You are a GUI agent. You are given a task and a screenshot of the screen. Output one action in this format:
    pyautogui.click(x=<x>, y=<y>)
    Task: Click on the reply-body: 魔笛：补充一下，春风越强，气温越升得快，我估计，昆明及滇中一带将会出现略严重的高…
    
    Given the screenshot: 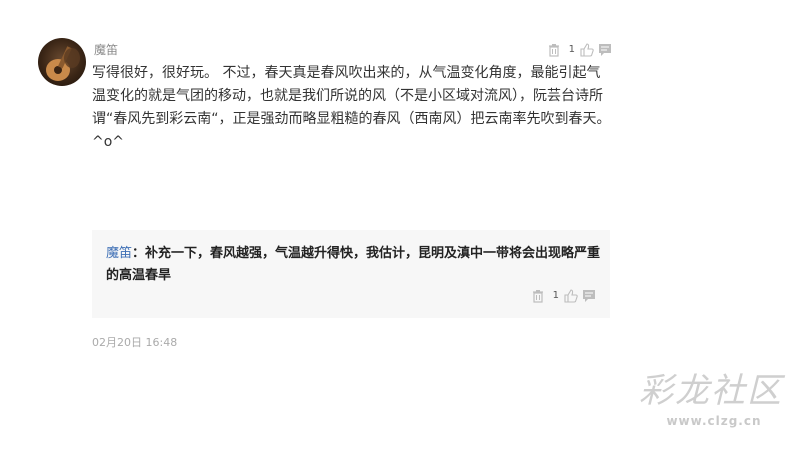 What is the action you would take?
    pyautogui.click(x=355, y=265)
    